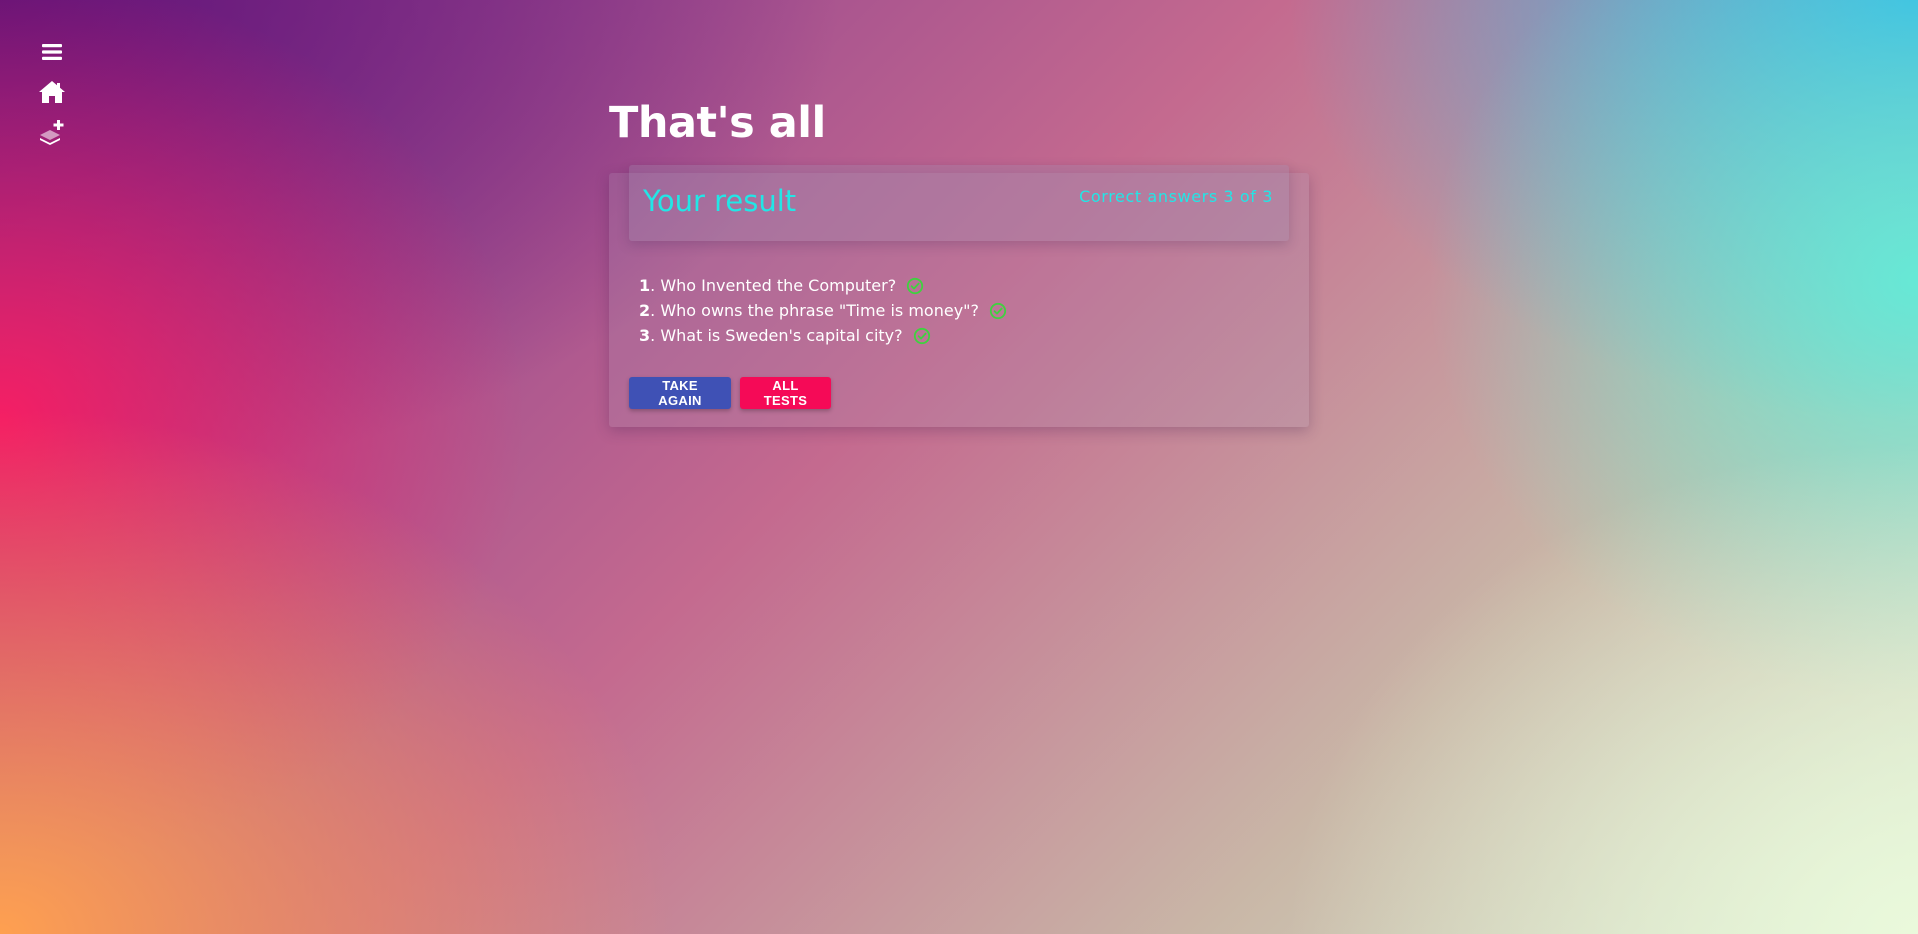 The height and width of the screenshot is (934, 1918). What do you see at coordinates (52, 92) in the screenshot?
I see `home-icon` at bounding box center [52, 92].